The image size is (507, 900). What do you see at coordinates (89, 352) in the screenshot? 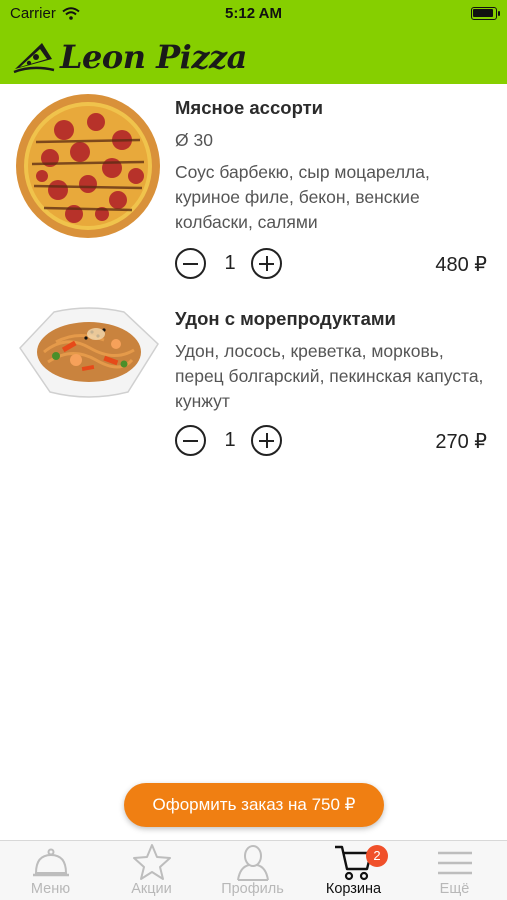
I see `udon-image` at bounding box center [89, 352].